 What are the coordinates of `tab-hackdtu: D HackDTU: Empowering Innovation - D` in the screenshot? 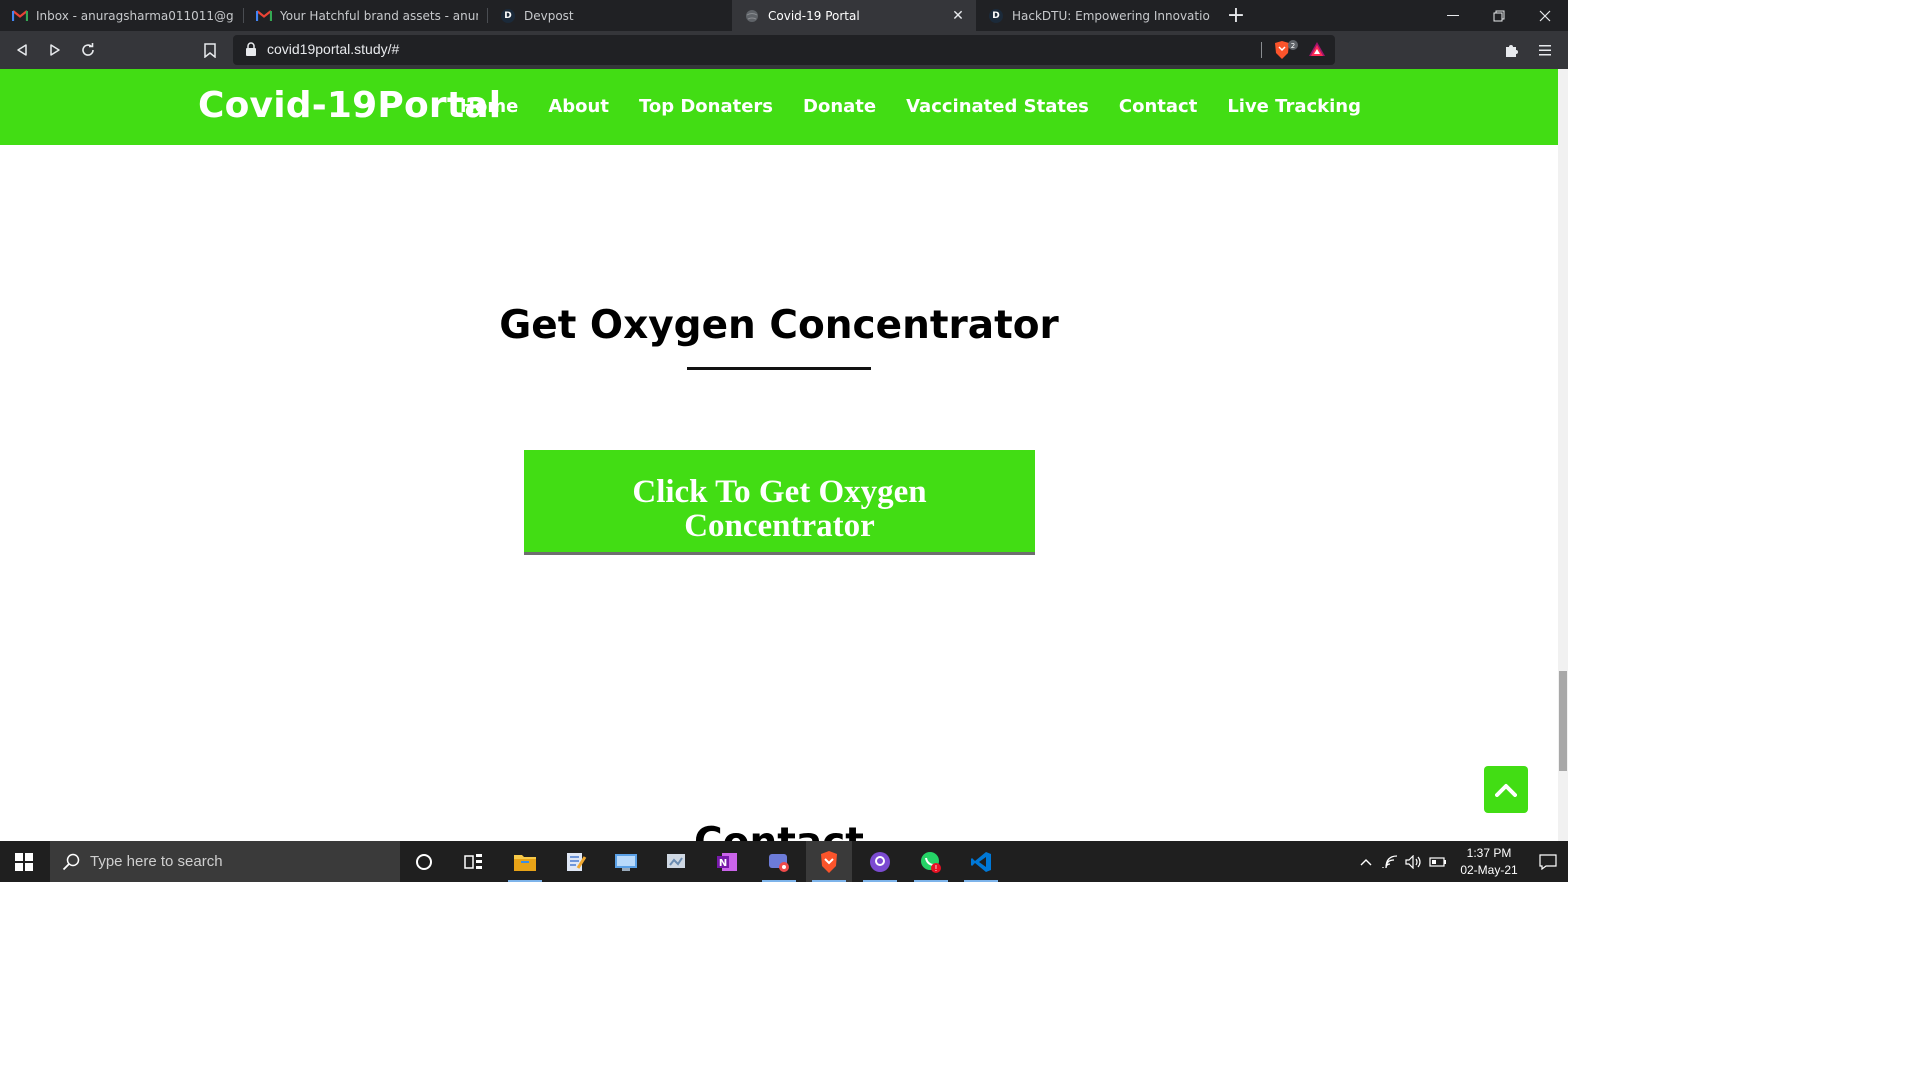 It's located at (1098, 15).